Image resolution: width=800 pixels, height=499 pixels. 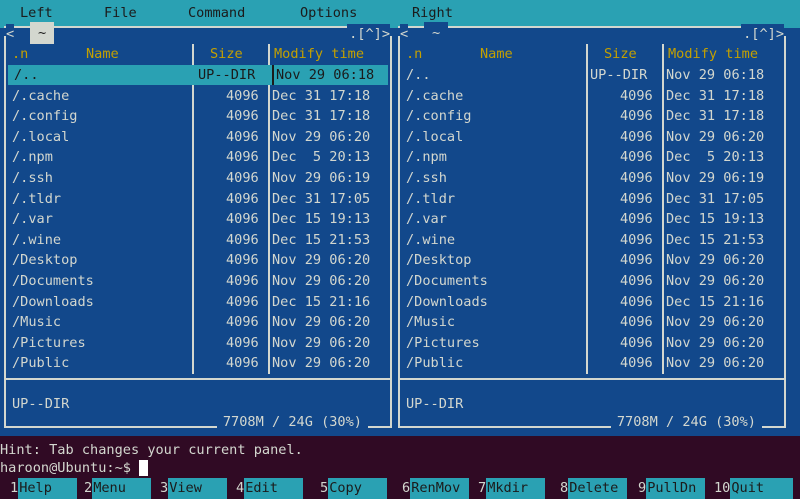 I want to click on right-panel-nav-left: <, so click(x=404, y=34).